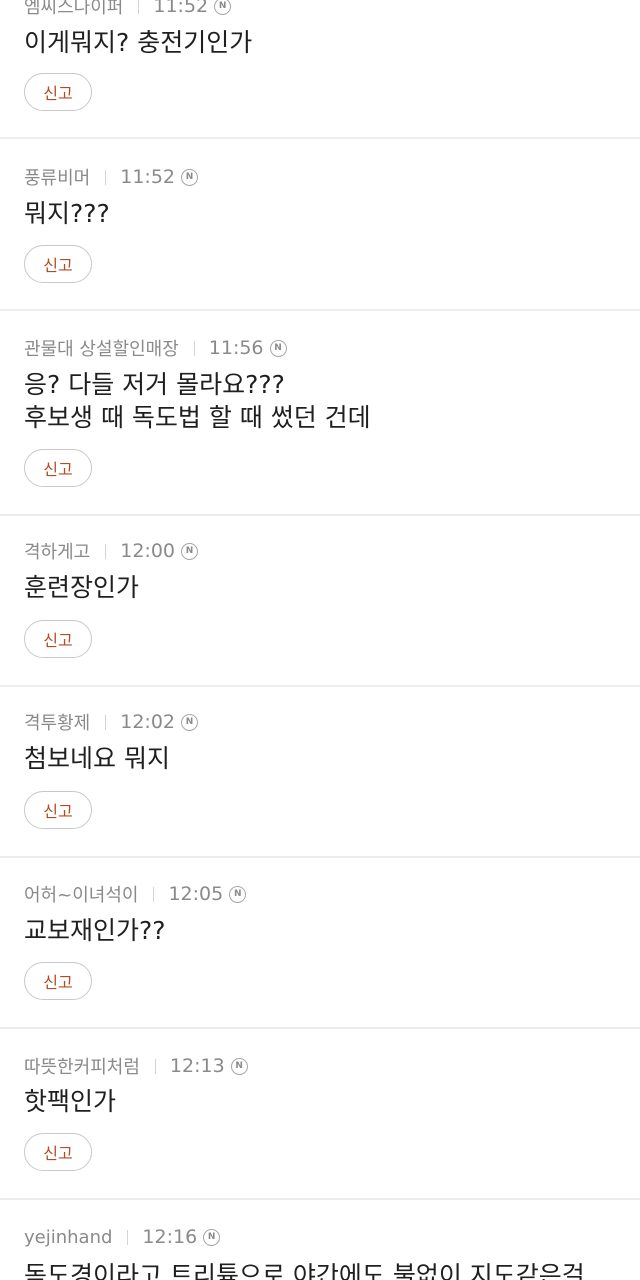  What do you see at coordinates (57, 722) in the screenshot?
I see `comment-author: 격투황제` at bounding box center [57, 722].